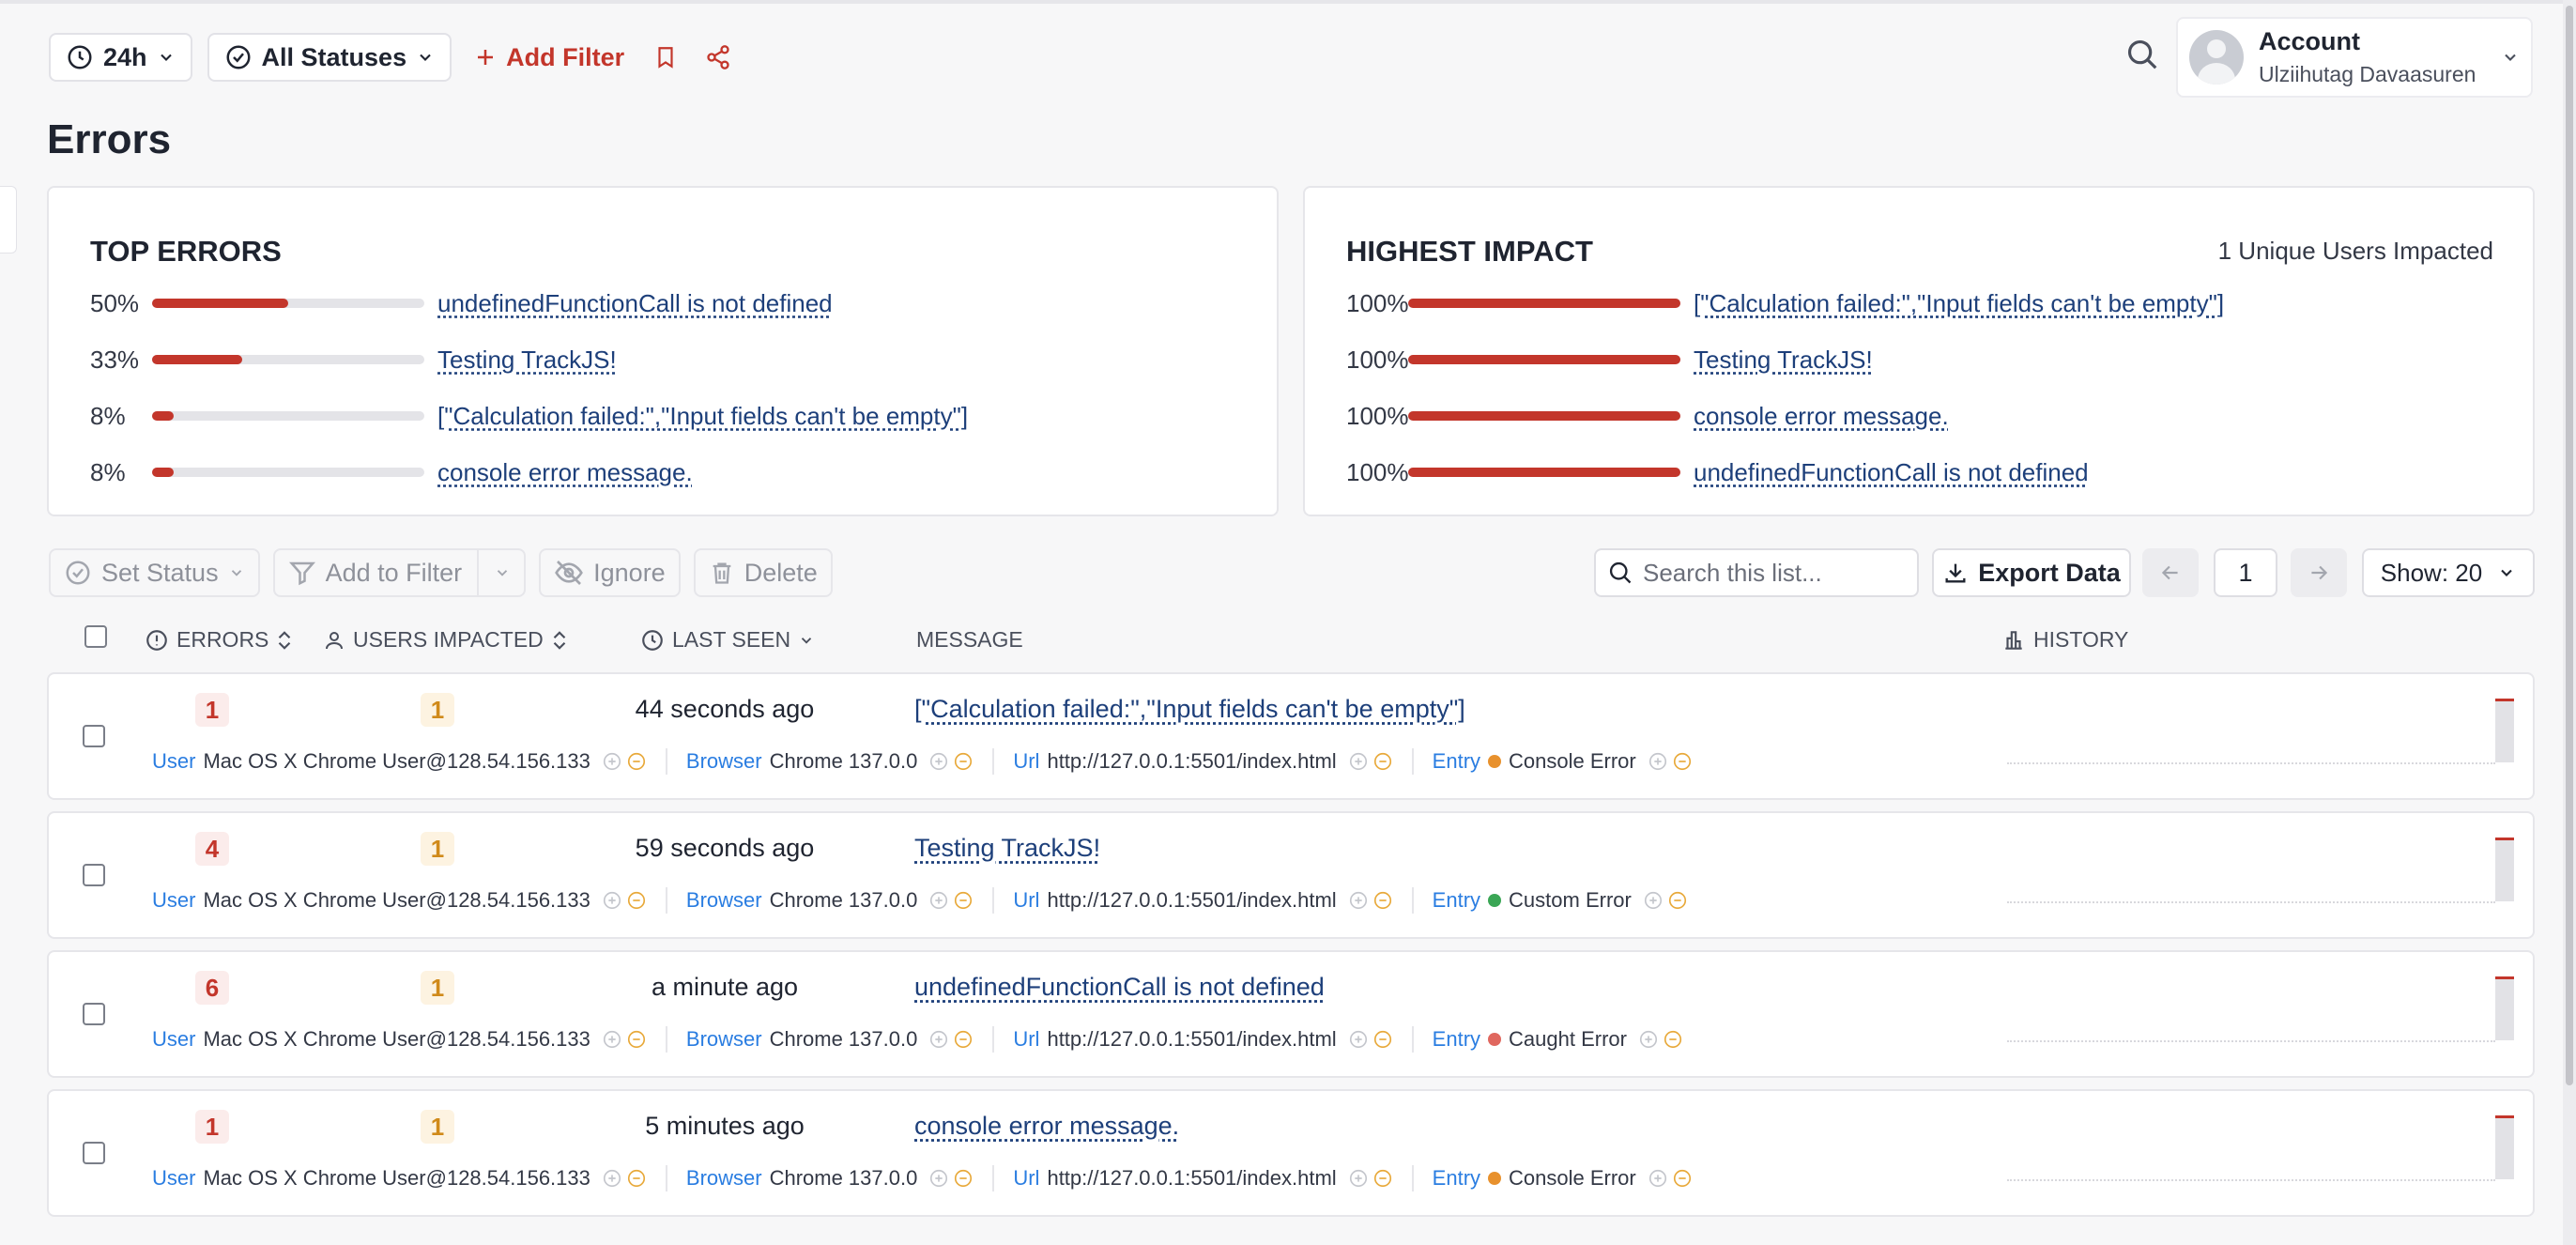 The width and height of the screenshot is (2576, 1245). I want to click on history-header-label: HISTORY, so click(2081, 639).